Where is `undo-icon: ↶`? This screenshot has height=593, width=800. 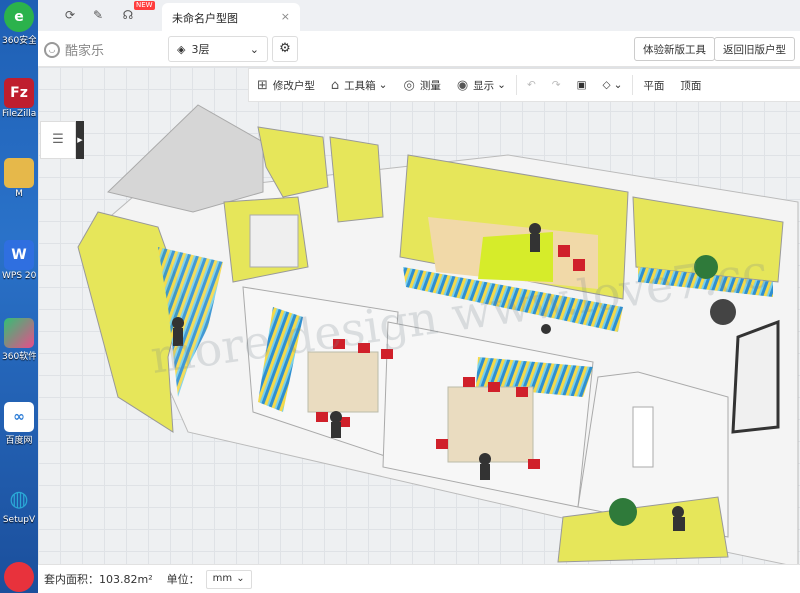 undo-icon: ↶ is located at coordinates (531, 85).